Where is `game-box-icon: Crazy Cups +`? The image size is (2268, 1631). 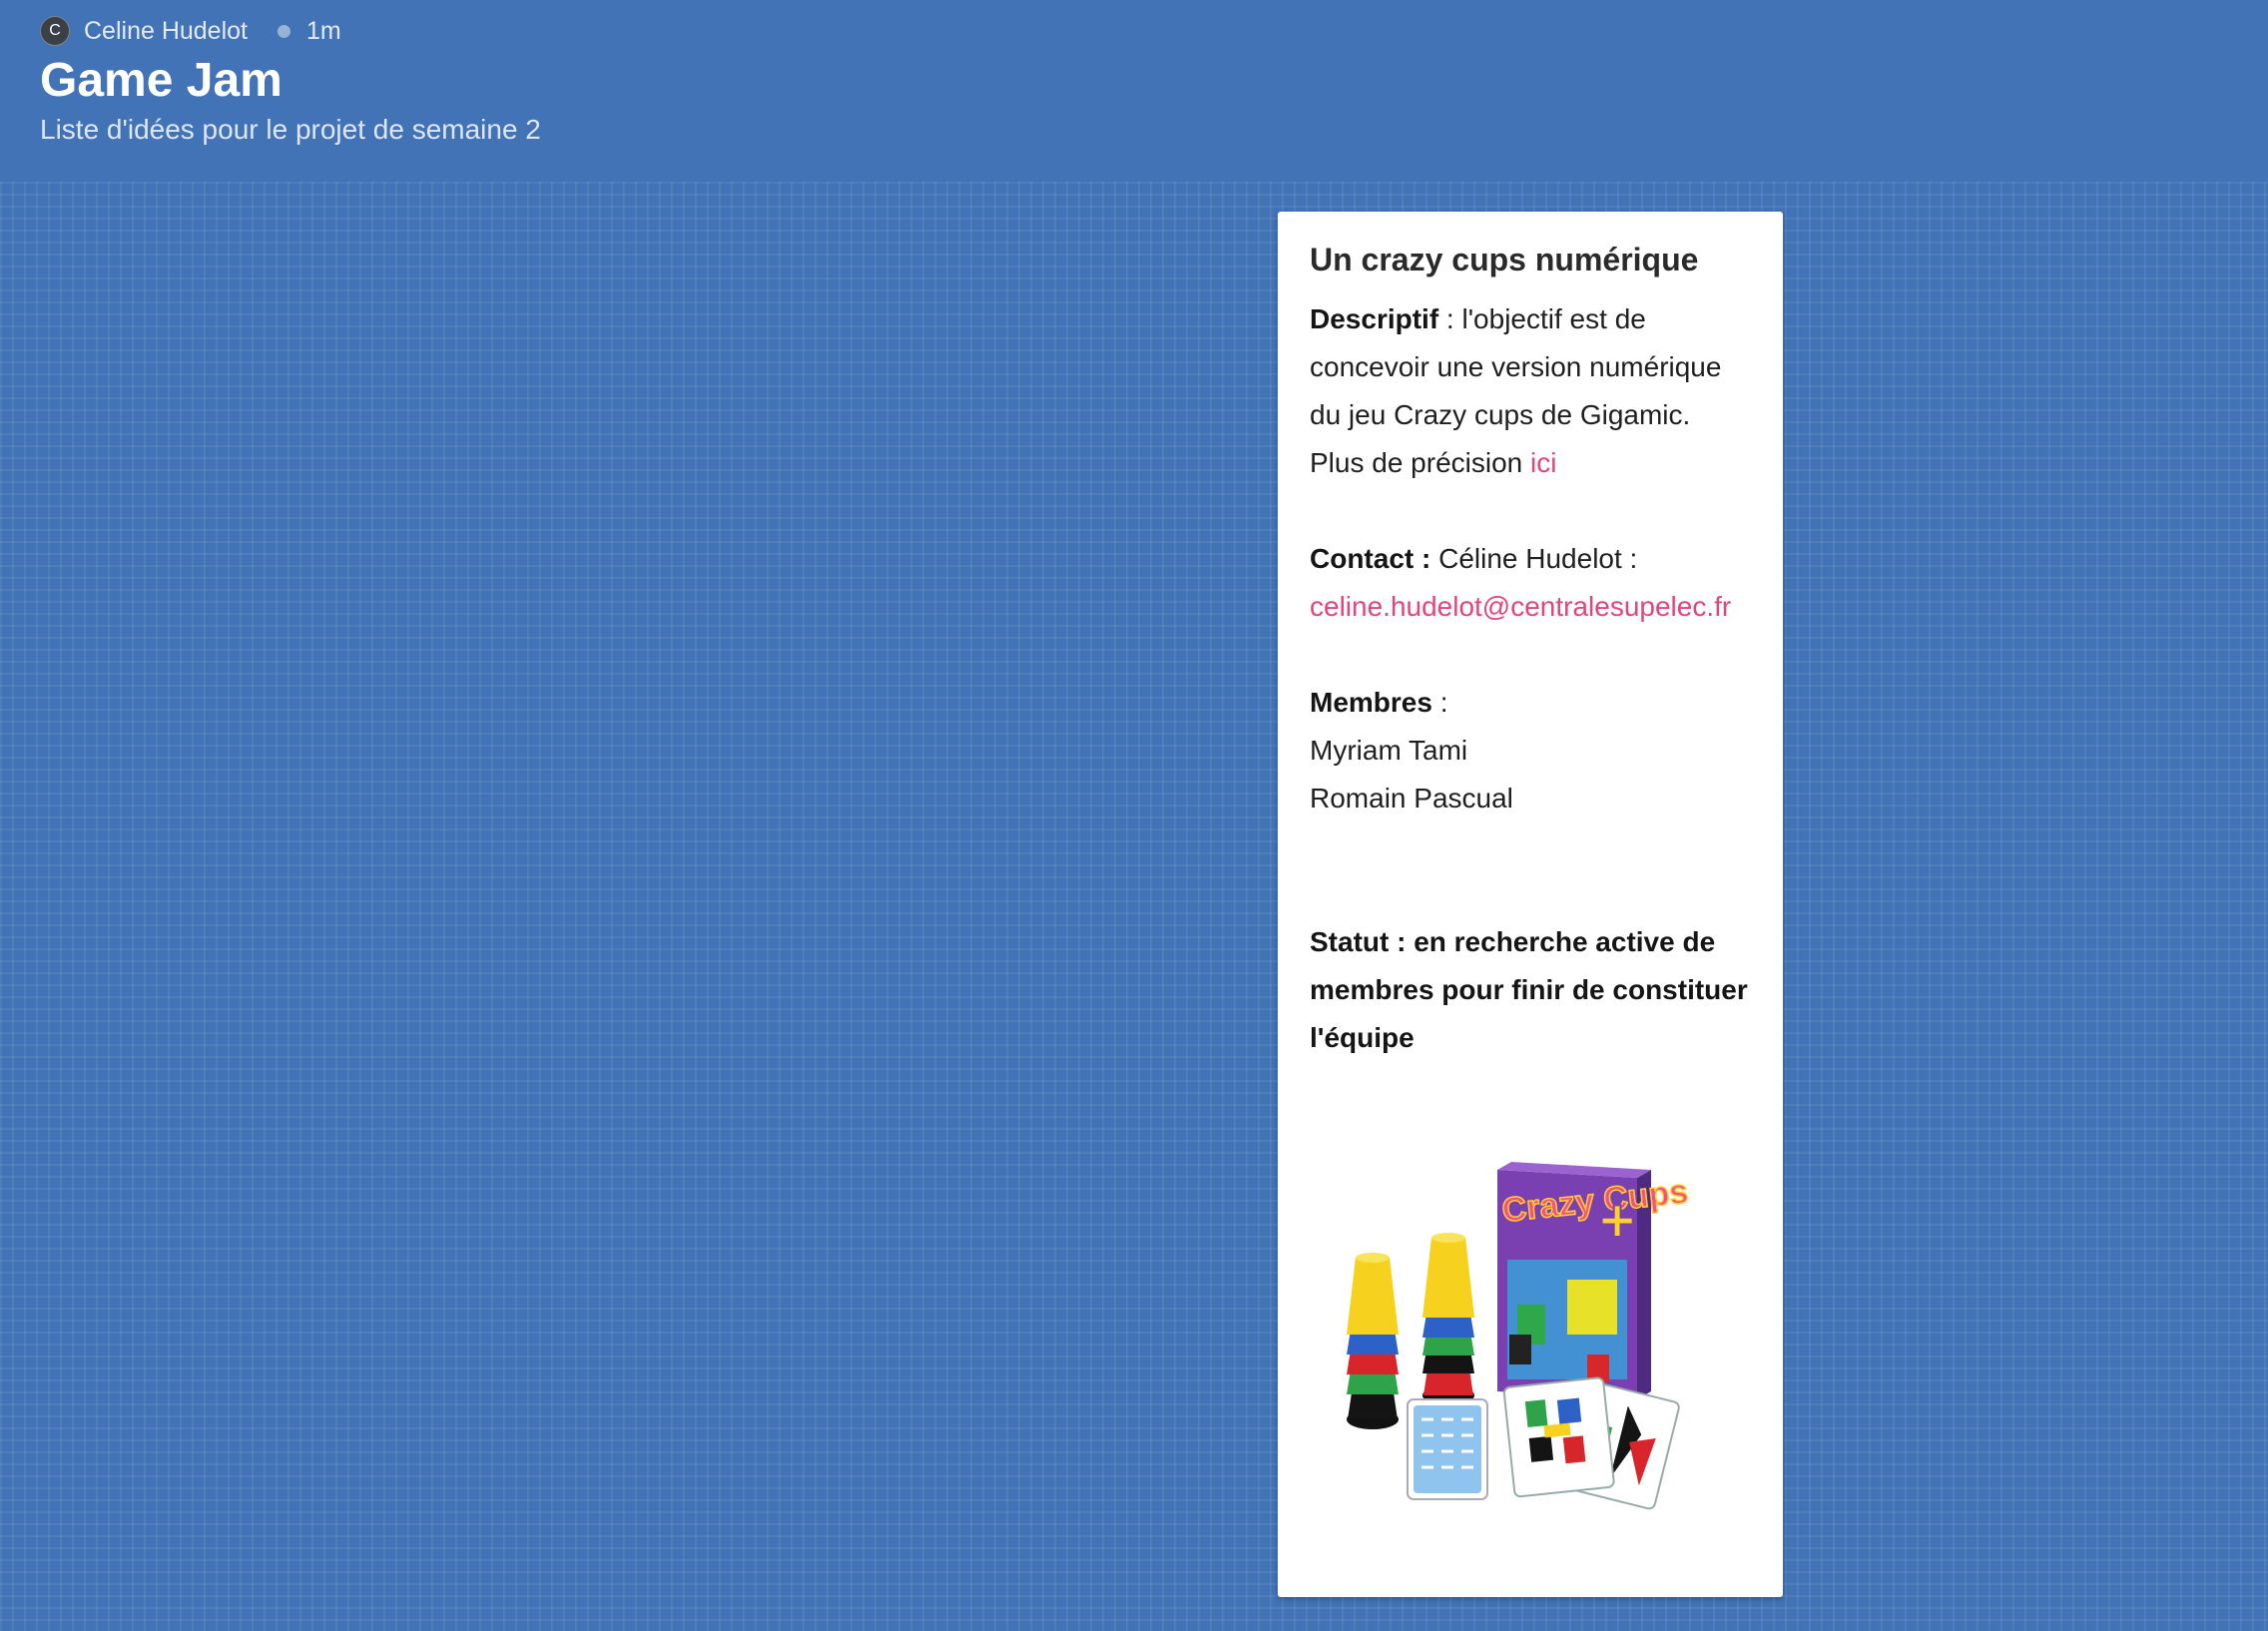 game-box-icon: Crazy Cups + is located at coordinates (1594, 1280).